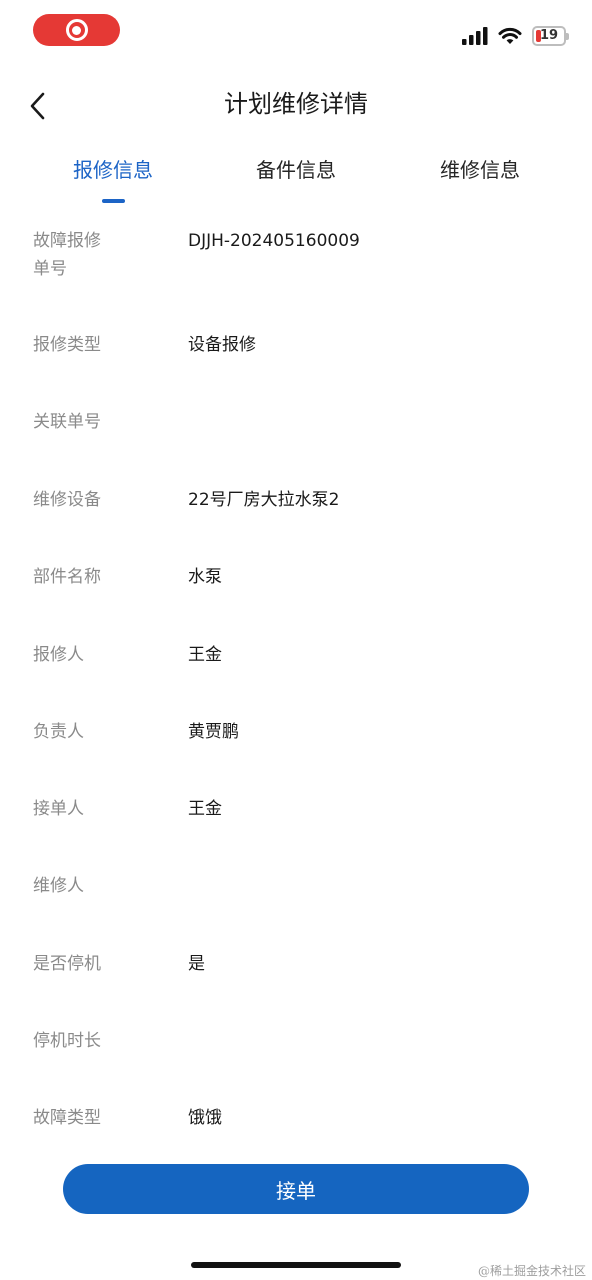 The image size is (592, 1280). Describe the element at coordinates (531, 1271) in the screenshot. I see `watermark: @稀土掘金技术社区` at that location.